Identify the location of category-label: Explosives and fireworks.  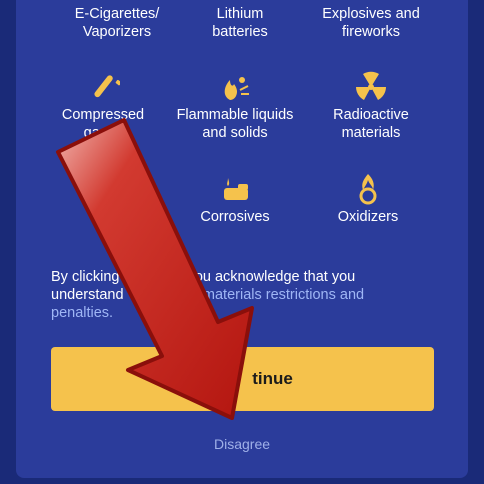
(371, 23).